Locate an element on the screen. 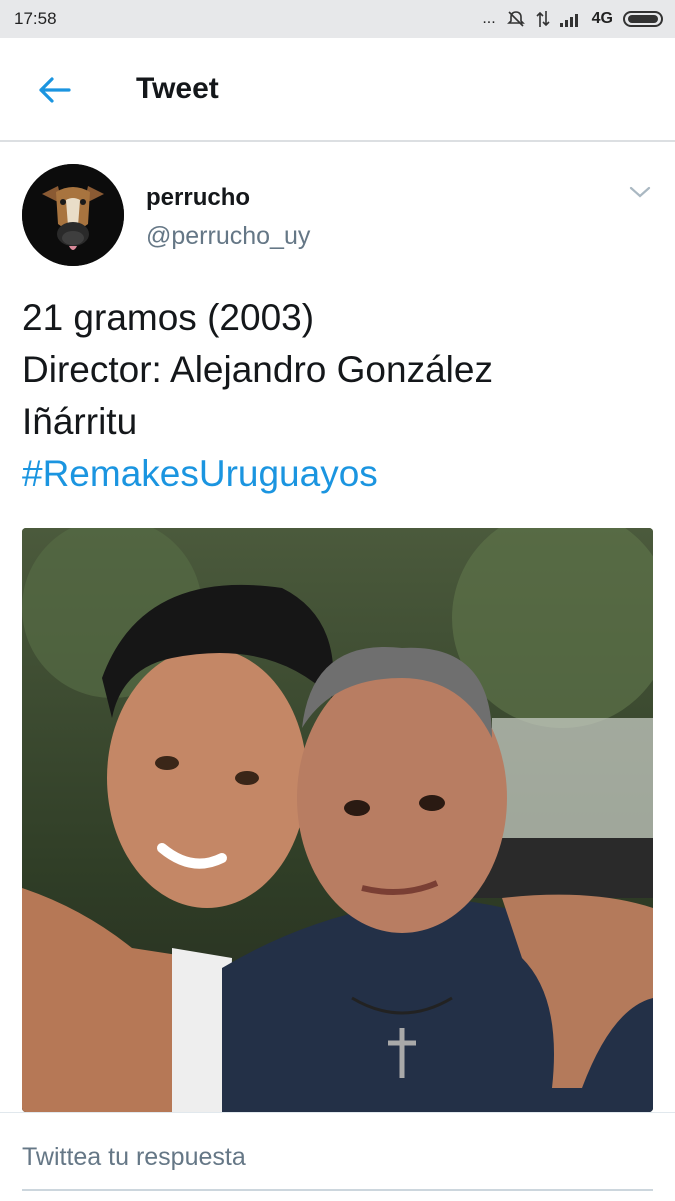 Image resolution: width=675 pixels, height=1201 pixels. reply-underline is located at coordinates (337, 1190).